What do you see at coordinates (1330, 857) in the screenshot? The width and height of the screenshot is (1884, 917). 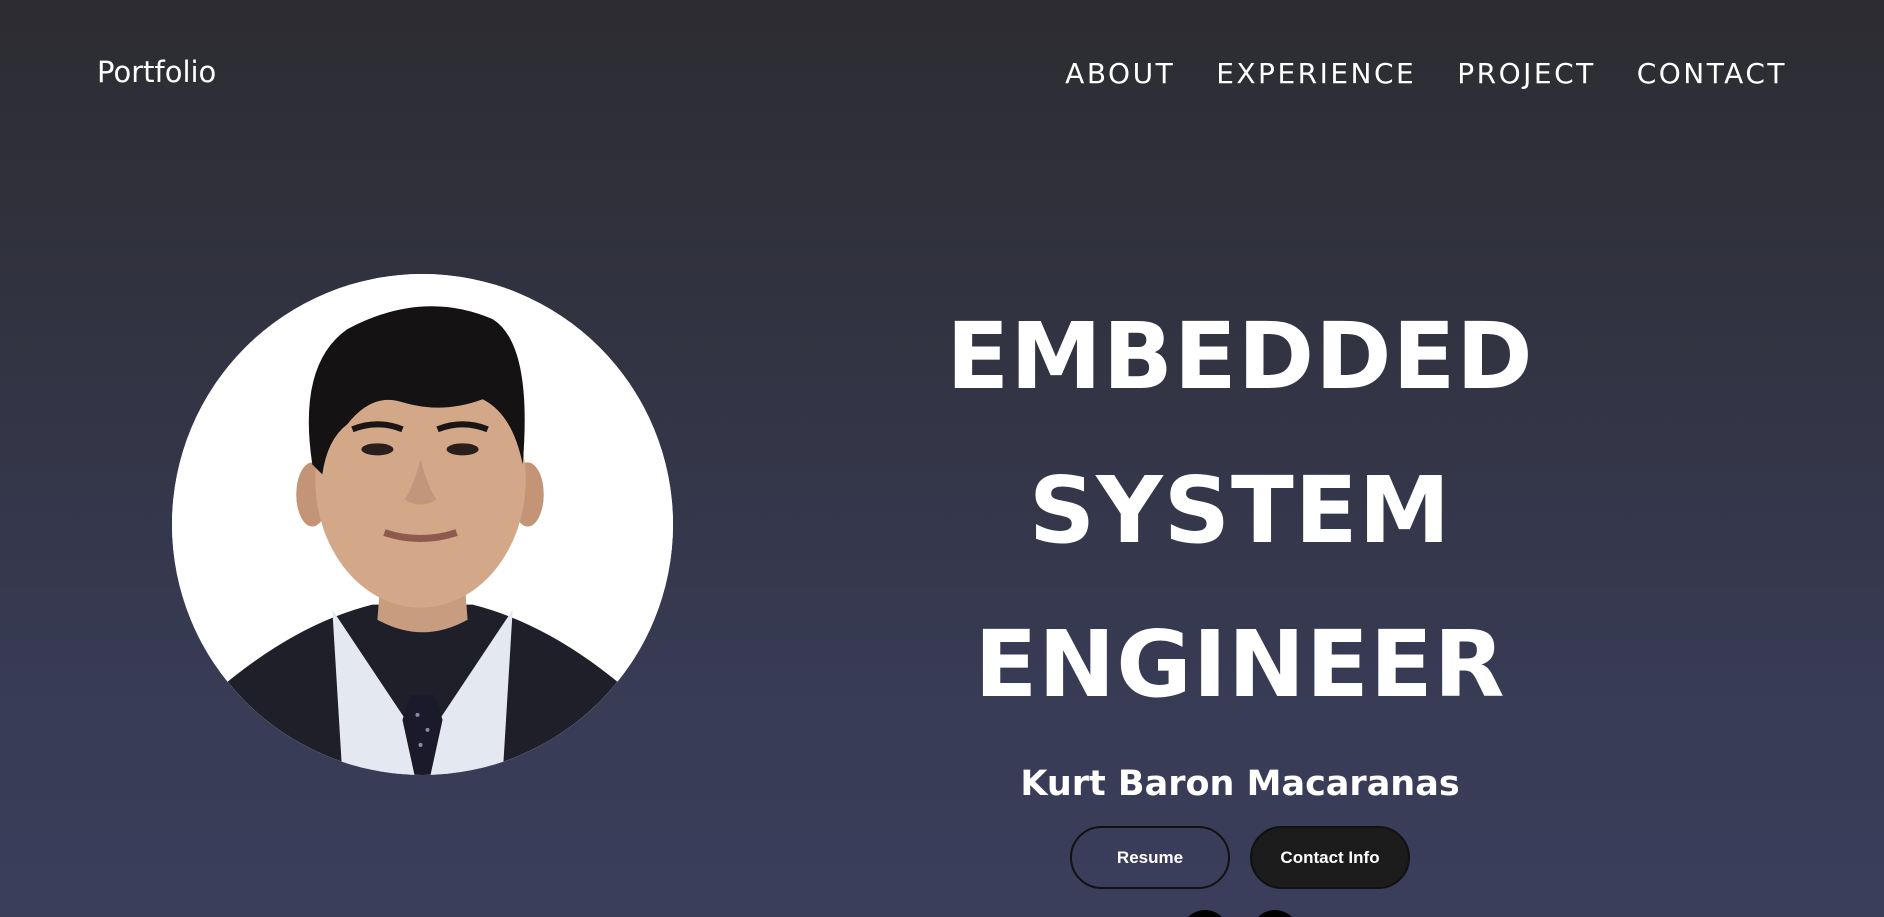 I see `contact-info-button: Contact Info` at bounding box center [1330, 857].